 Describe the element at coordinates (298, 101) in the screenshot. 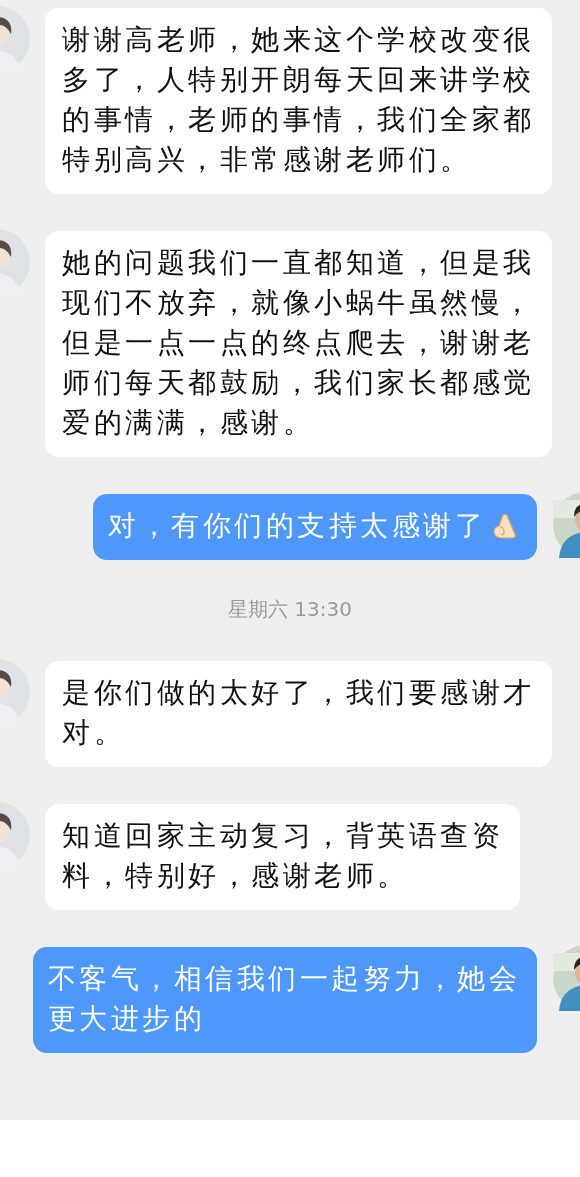

I see `message-bubble: 谢谢高老师，她来这个学校改变很 多了，人特别开朗每天回来讲学校 的事情，老师的事情，我们全家都 特别高兴，非常感谢老师们。` at that location.